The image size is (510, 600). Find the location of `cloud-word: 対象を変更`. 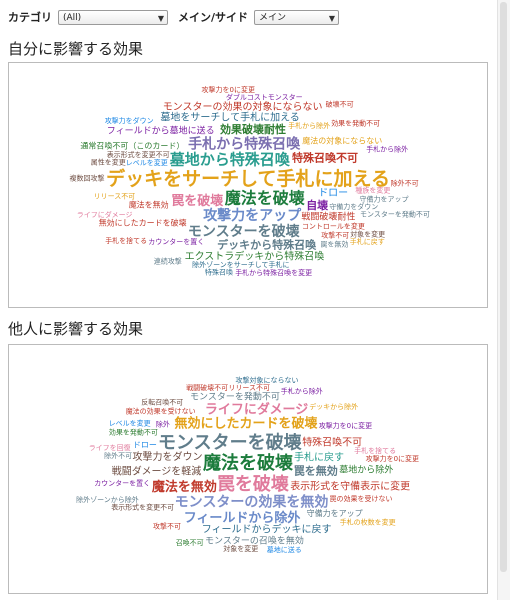

cloud-word: 対象を変更 is located at coordinates (240, 548).